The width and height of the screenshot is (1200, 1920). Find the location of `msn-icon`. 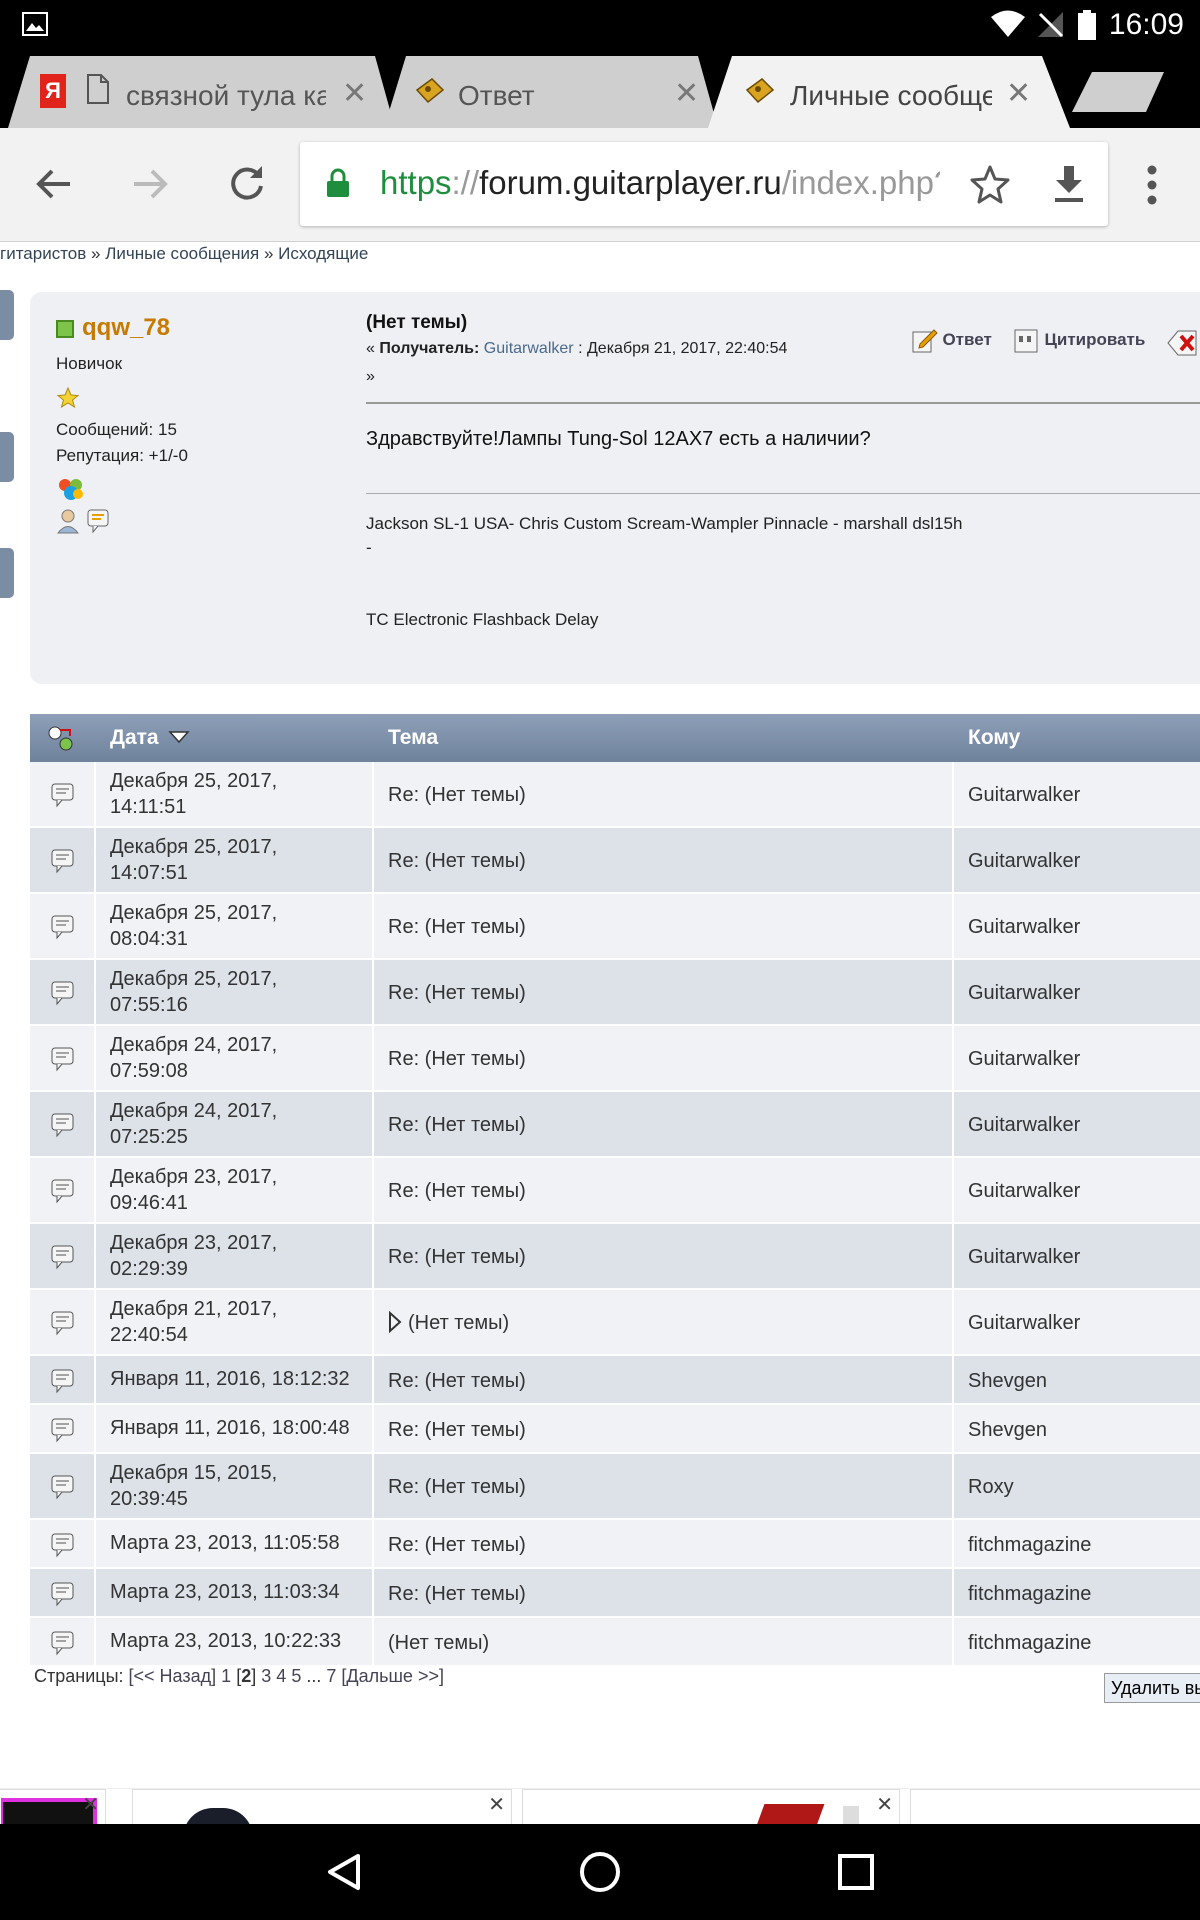

msn-icon is located at coordinates (71, 489).